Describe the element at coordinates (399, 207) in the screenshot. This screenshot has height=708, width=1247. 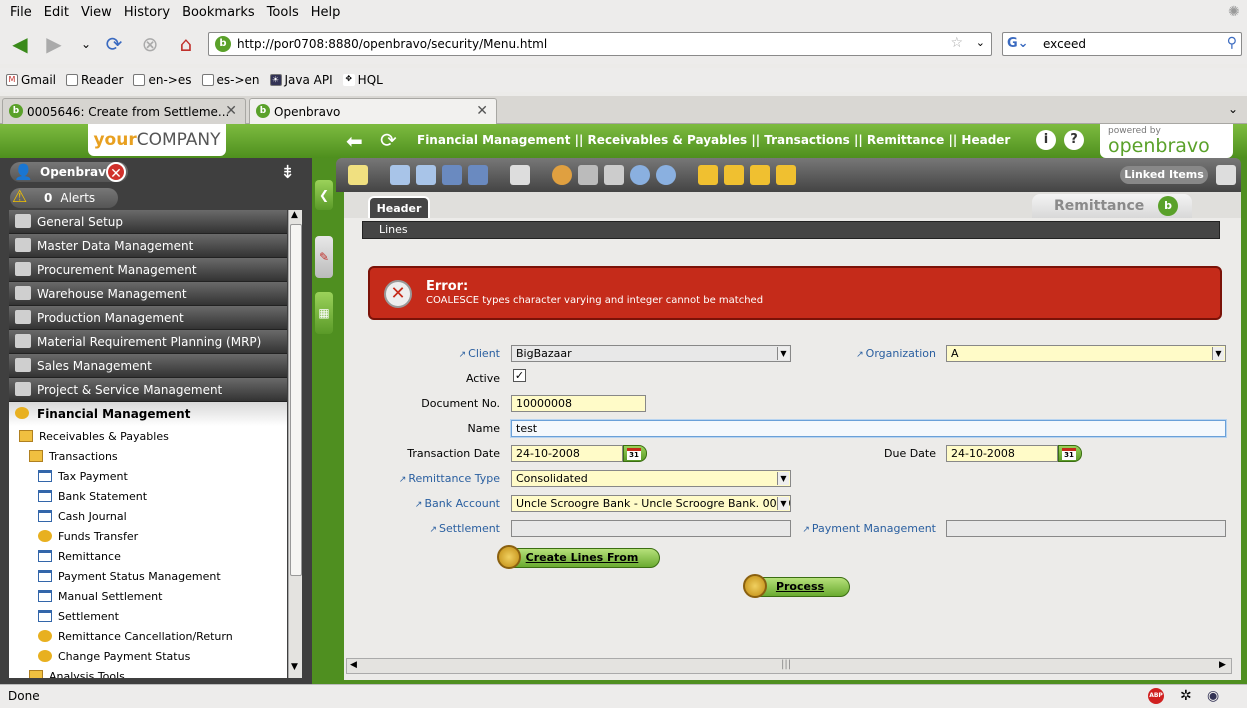
I see `tab-header: Header` at that location.